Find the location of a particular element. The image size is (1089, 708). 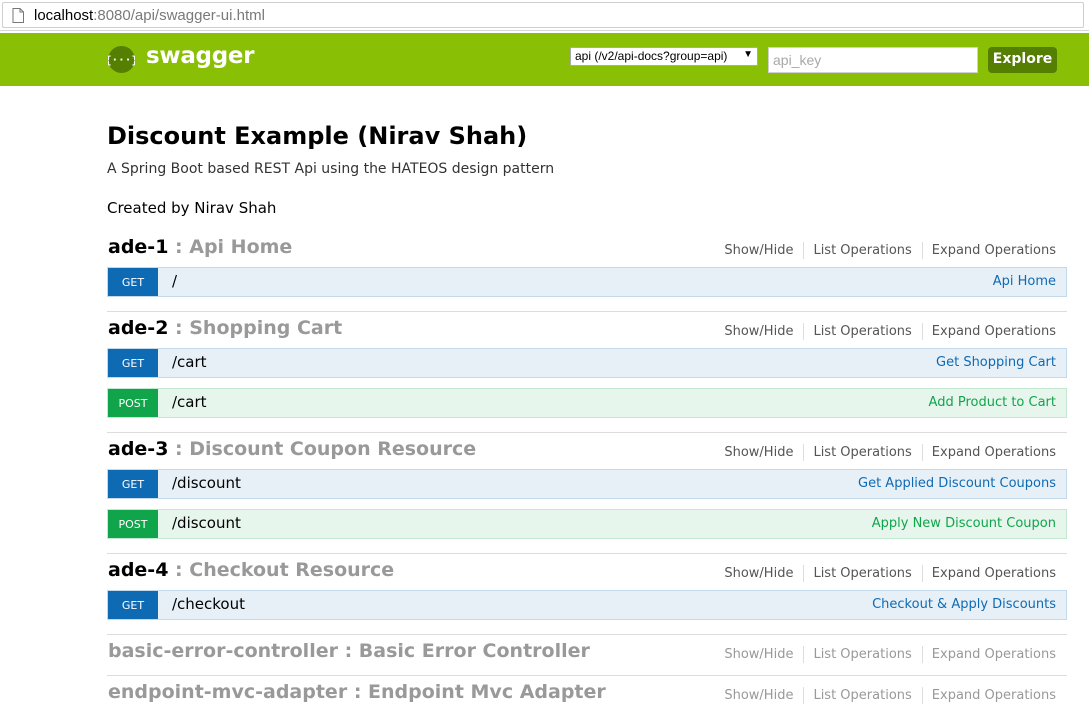

url-field: localhost:8080/api/swagger-ui.html is located at coordinates (543, 15).